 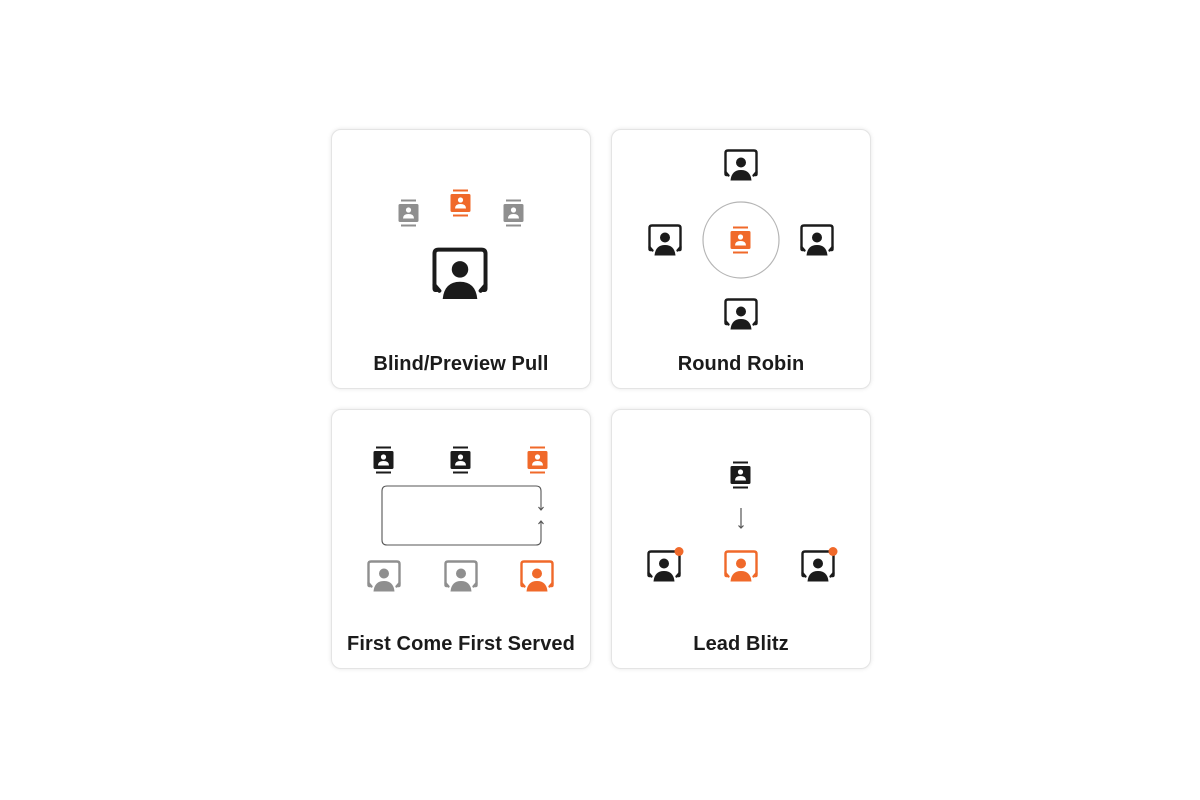 What do you see at coordinates (461, 364) in the screenshot?
I see `card-title: Blind/Preview Pull` at bounding box center [461, 364].